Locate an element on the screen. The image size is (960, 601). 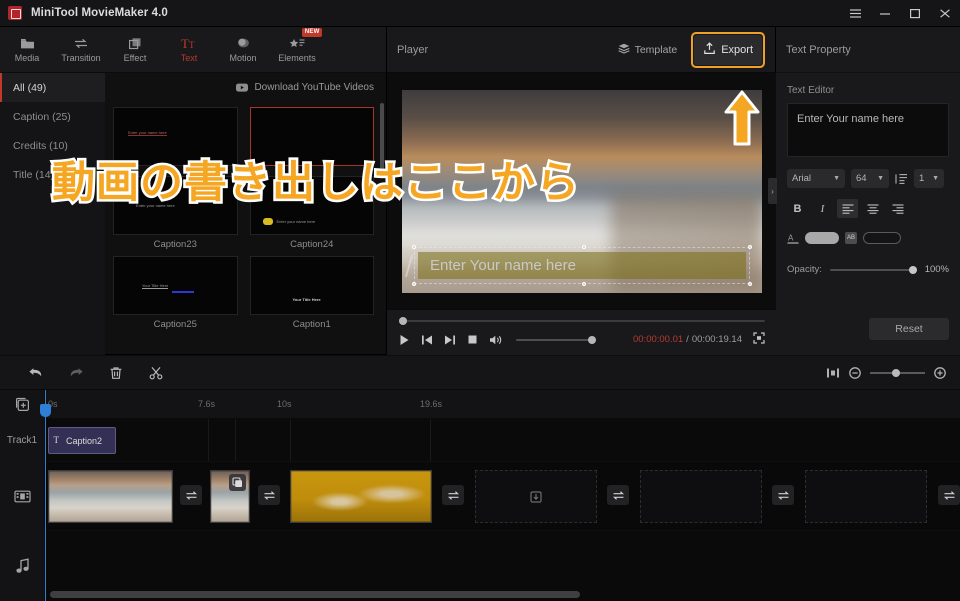
font-size-select: 64 ▼ is located at coordinates (870, 178).